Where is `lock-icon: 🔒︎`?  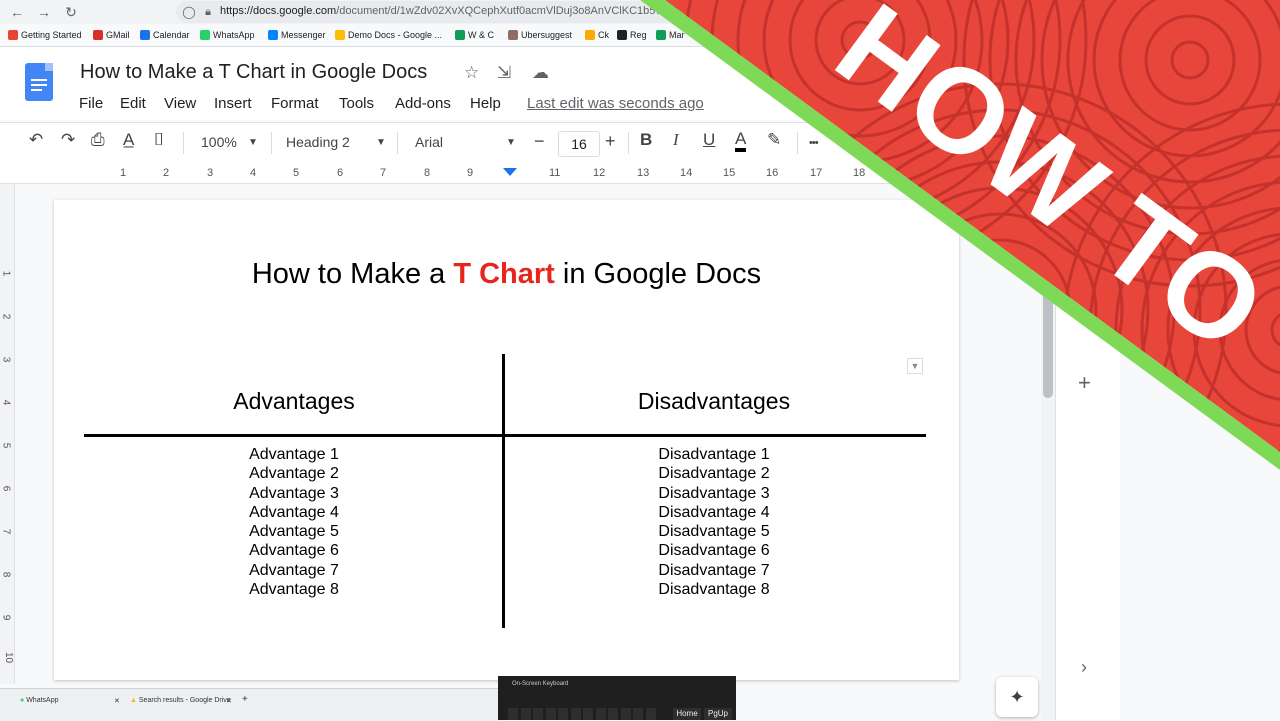
lock-icon: 🔒︎ is located at coordinates (208, 12).